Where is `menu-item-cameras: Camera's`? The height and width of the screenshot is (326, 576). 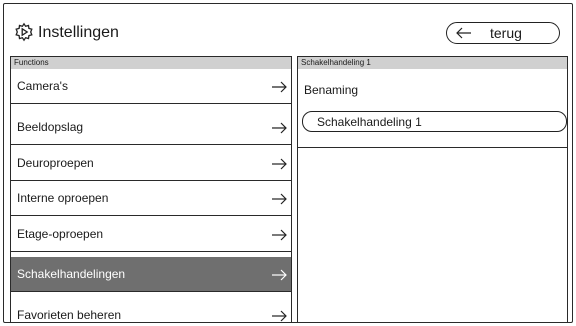 menu-item-cameras: Camera's is located at coordinates (151, 86).